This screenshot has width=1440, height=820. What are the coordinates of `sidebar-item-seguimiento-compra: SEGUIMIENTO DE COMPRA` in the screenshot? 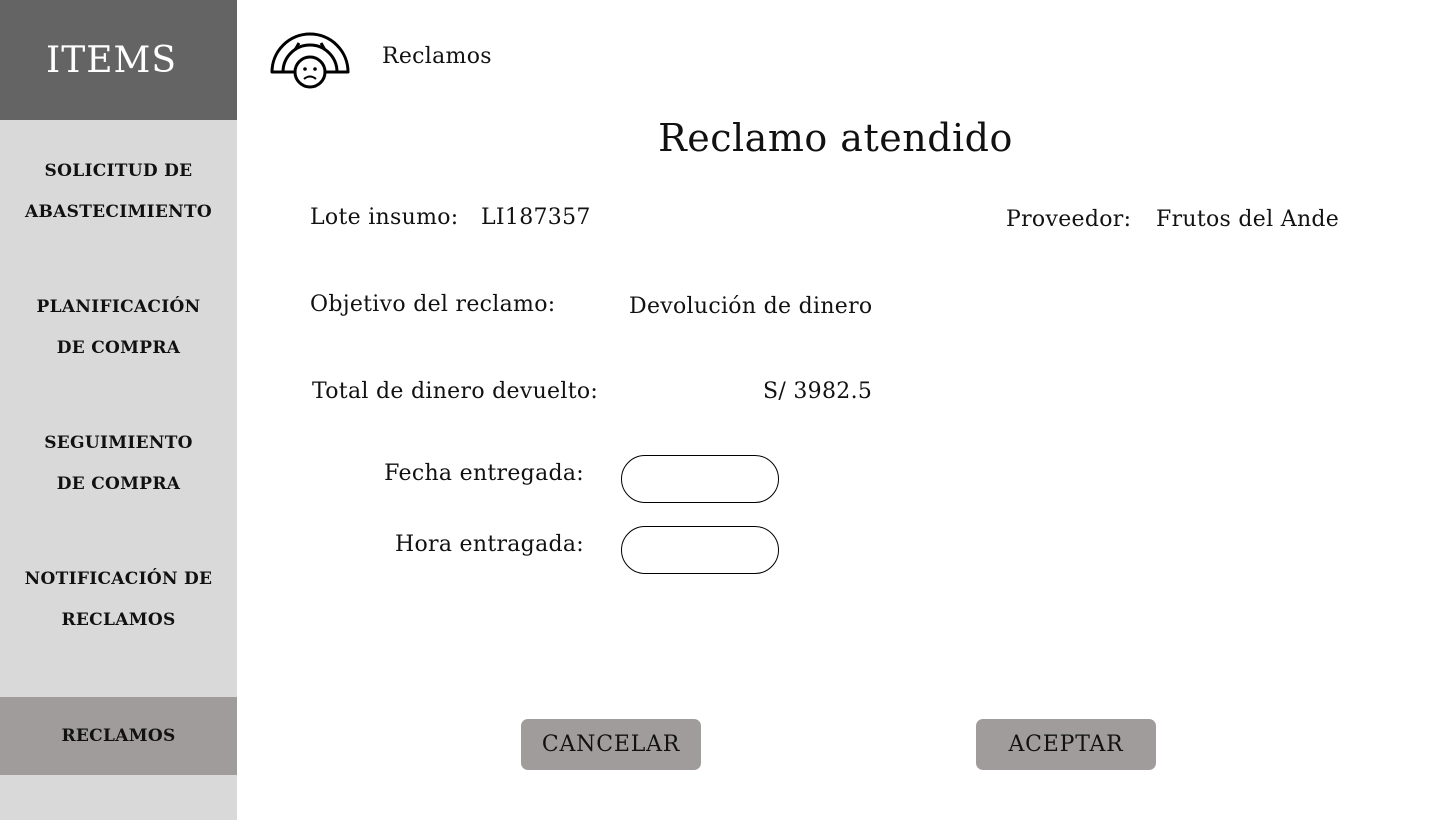 It's located at (118, 464).